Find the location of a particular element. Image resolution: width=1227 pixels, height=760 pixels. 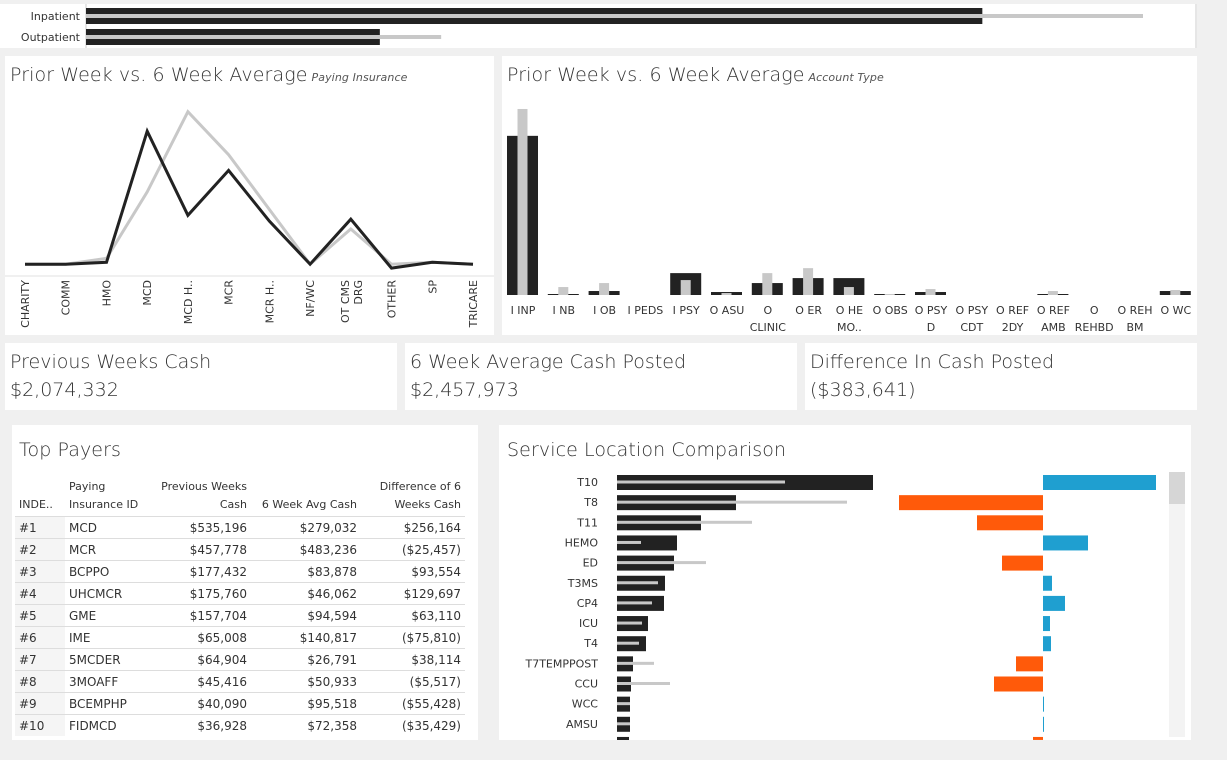

difference-cell: ($5,517) is located at coordinates (413, 681).